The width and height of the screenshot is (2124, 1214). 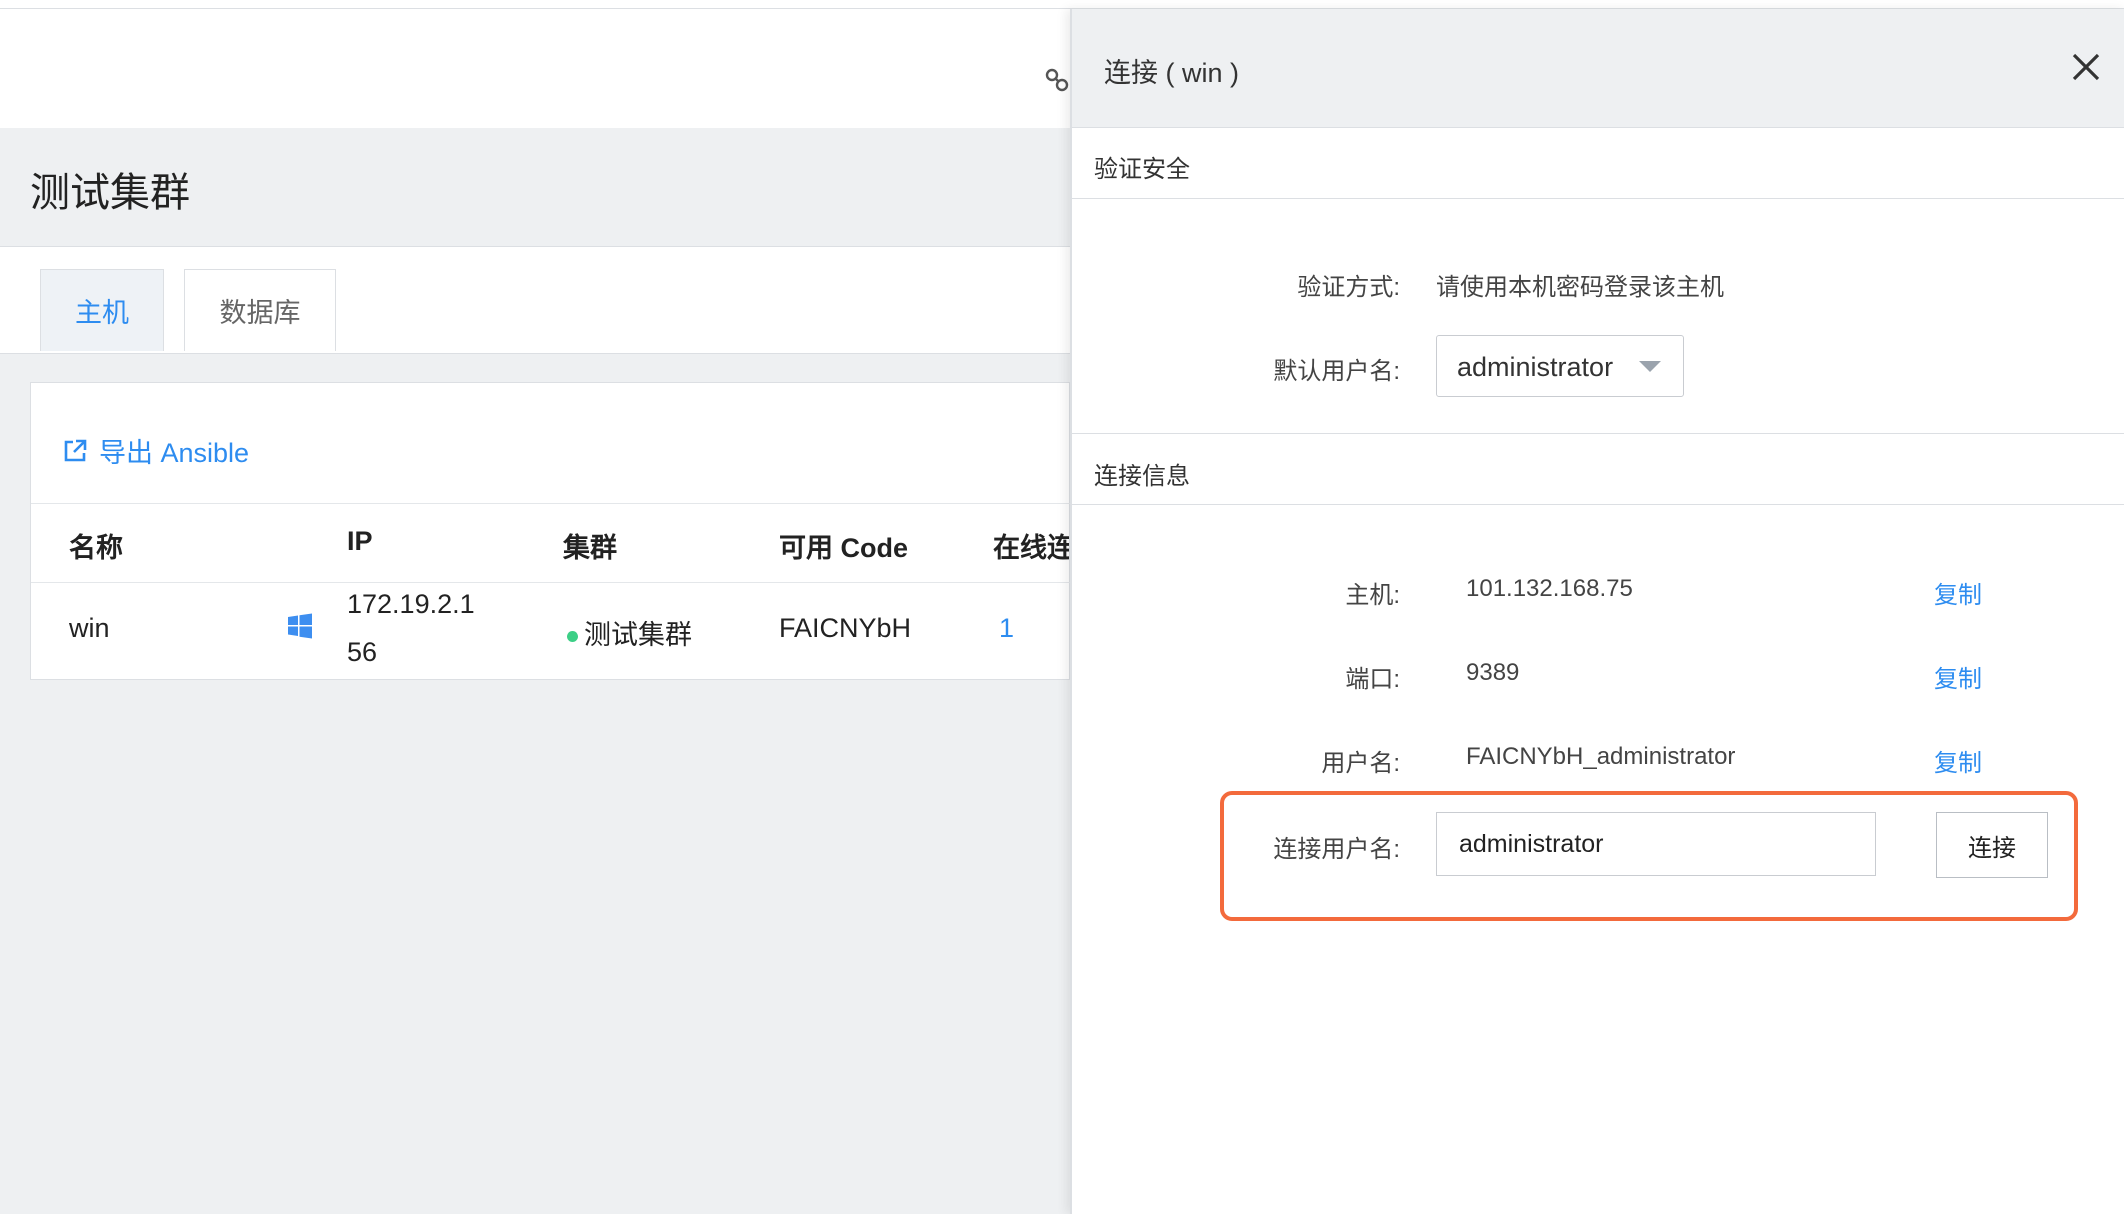 What do you see at coordinates (1348, 287) in the screenshot?
I see `auth-method-label: 验证方式:` at bounding box center [1348, 287].